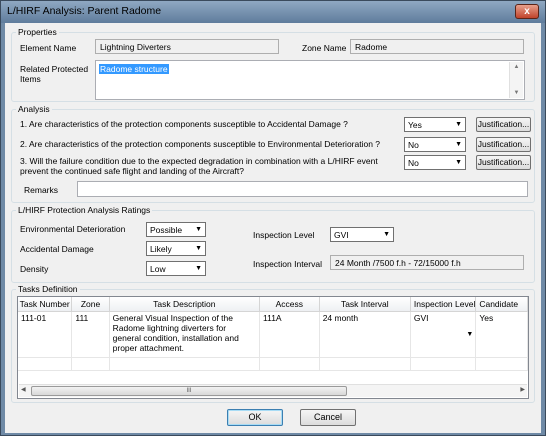  Describe the element at coordinates (435, 162) in the screenshot. I see `question-3-answer-select: No ▼` at that location.